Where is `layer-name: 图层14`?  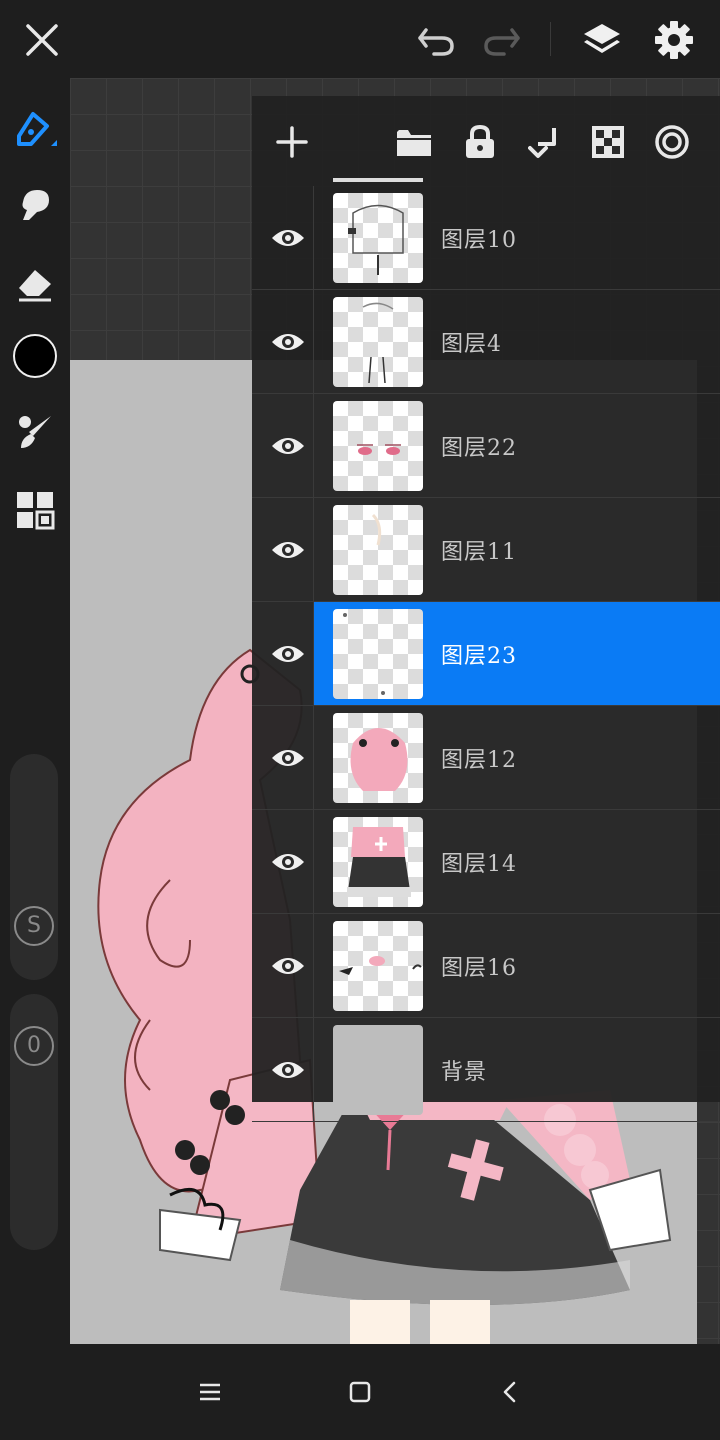 layer-name: 图层14 is located at coordinates (479, 864).